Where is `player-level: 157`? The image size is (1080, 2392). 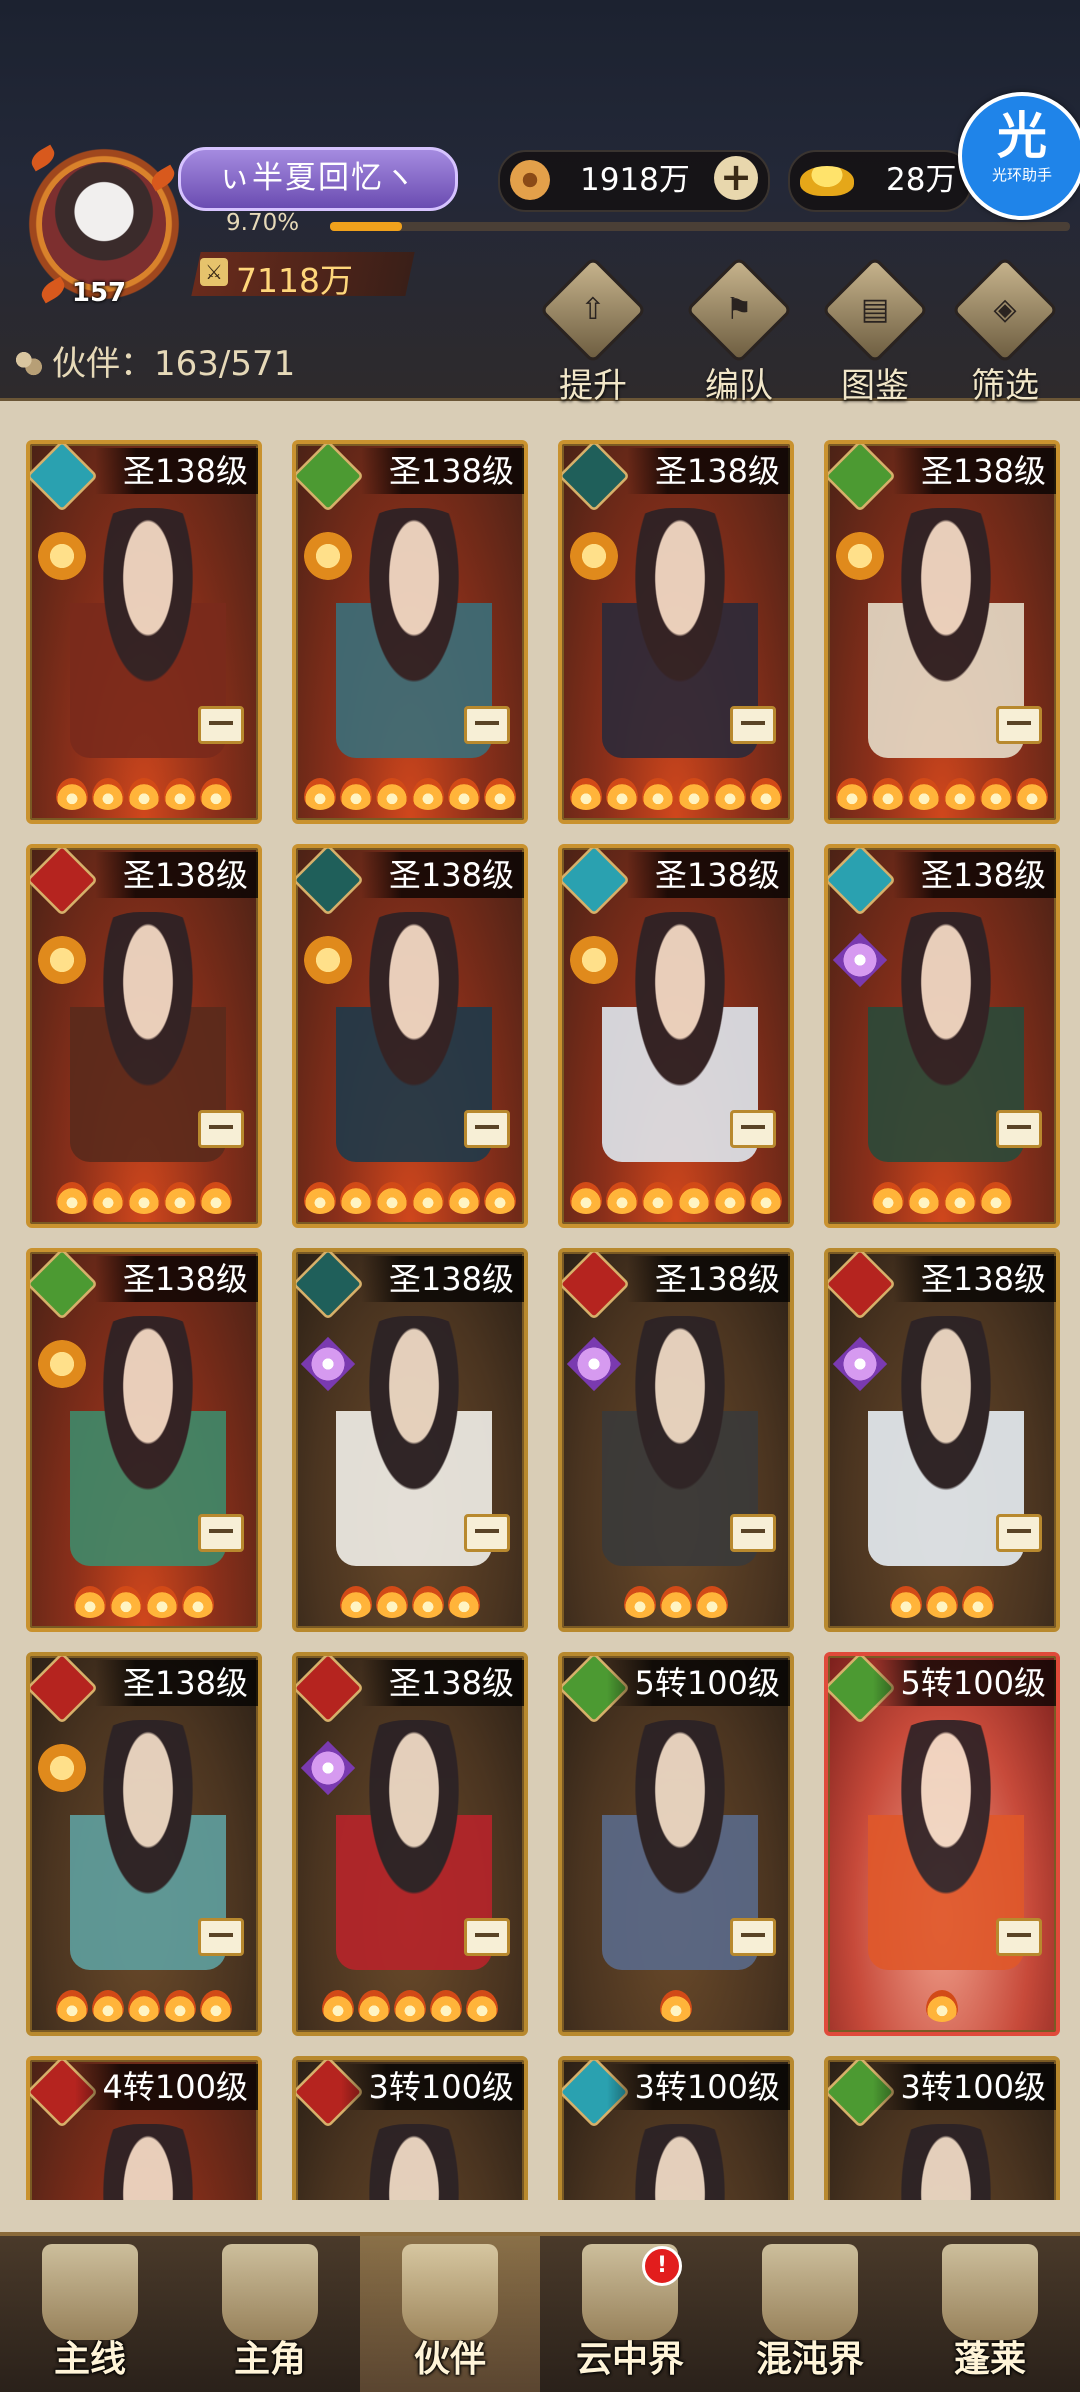
player-level: 157 is located at coordinates (99, 293).